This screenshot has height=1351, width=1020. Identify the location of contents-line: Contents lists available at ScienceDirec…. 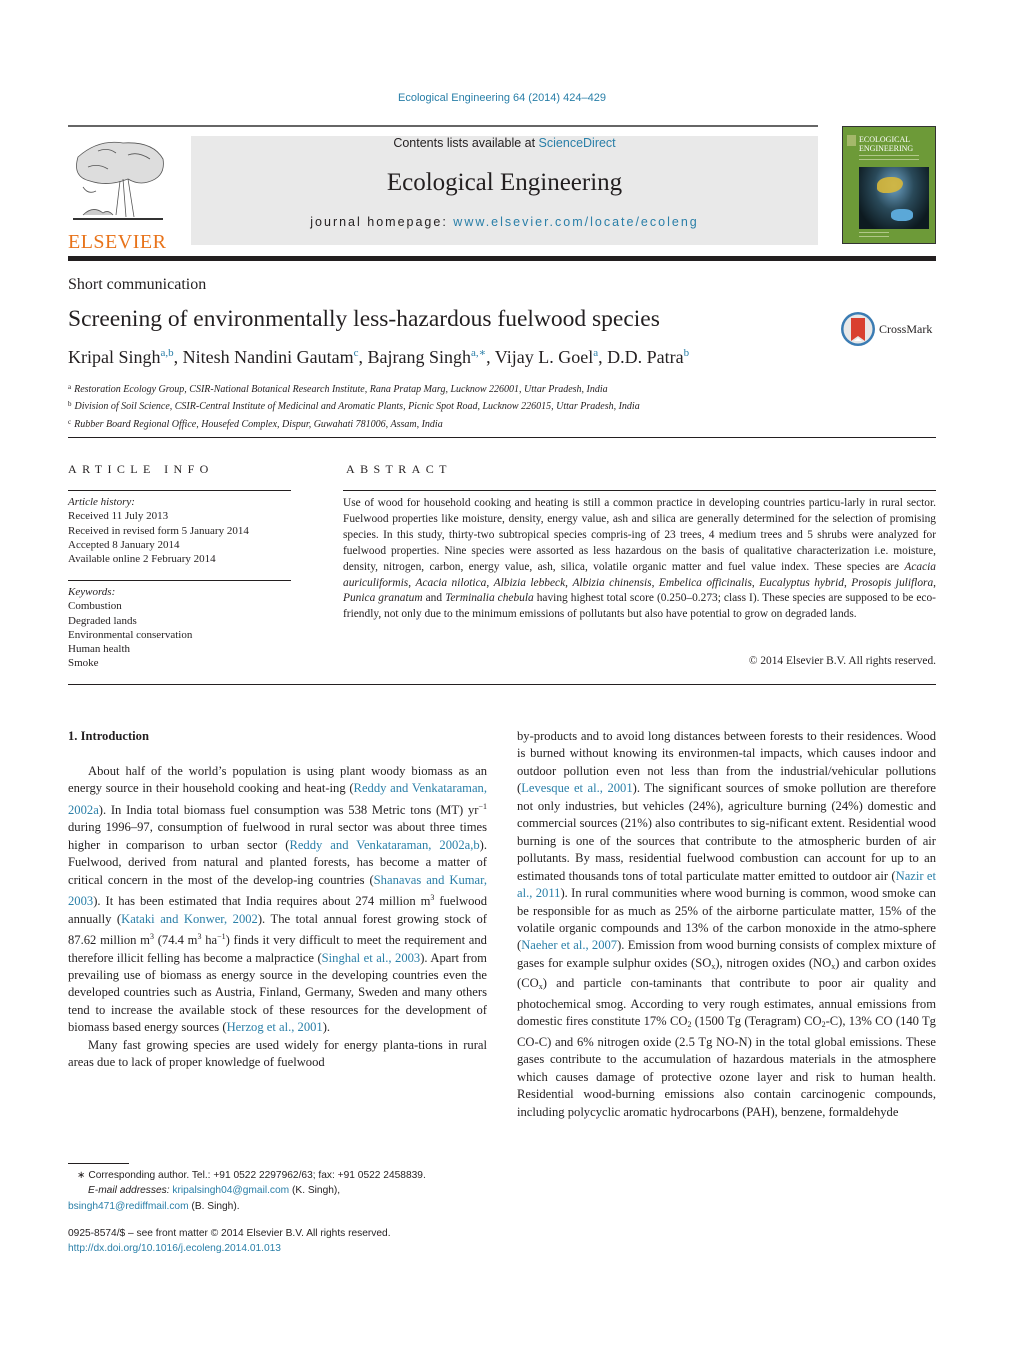
(504, 143).